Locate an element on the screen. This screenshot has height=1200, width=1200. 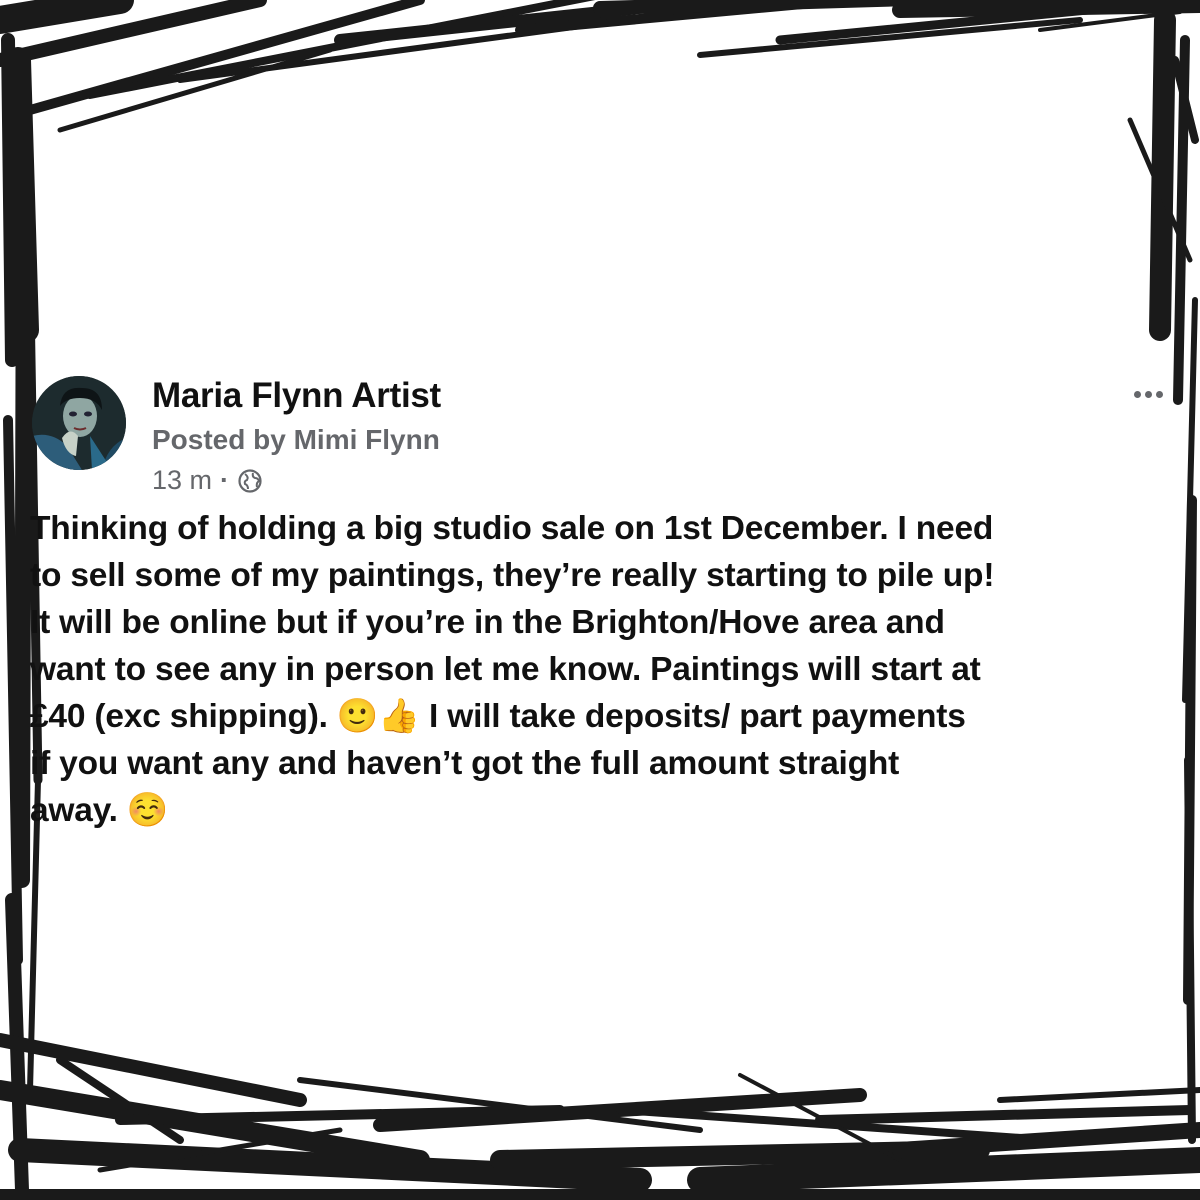
page-name: Maria Flynn Artist is located at coordinates (296, 396).